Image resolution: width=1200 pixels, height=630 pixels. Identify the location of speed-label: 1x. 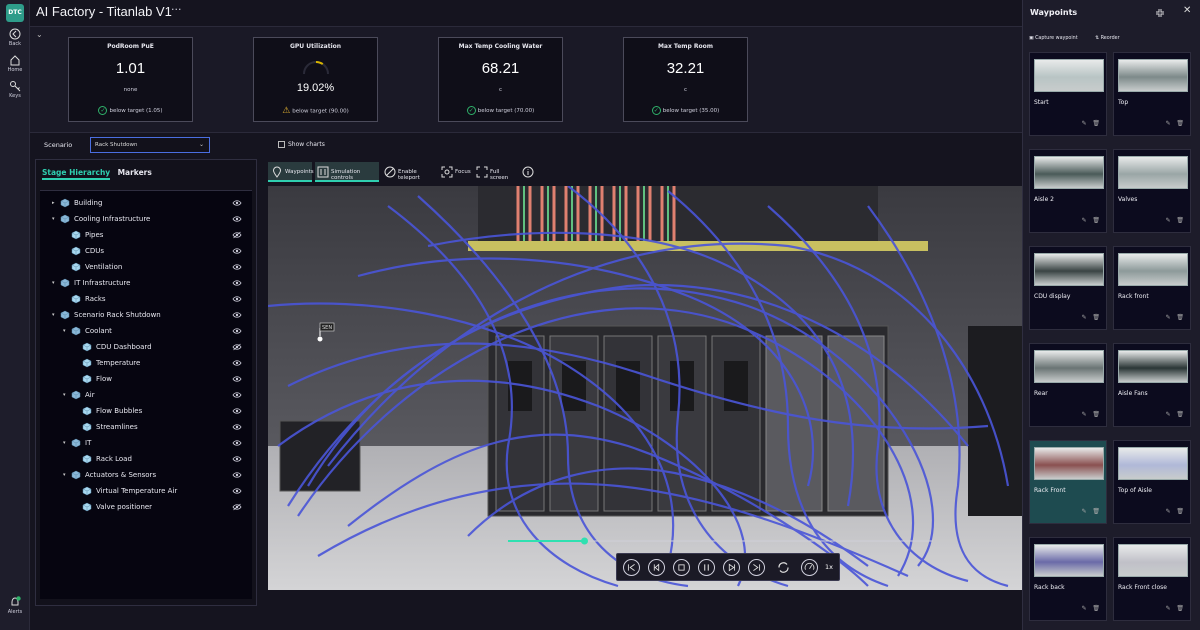
(829, 567).